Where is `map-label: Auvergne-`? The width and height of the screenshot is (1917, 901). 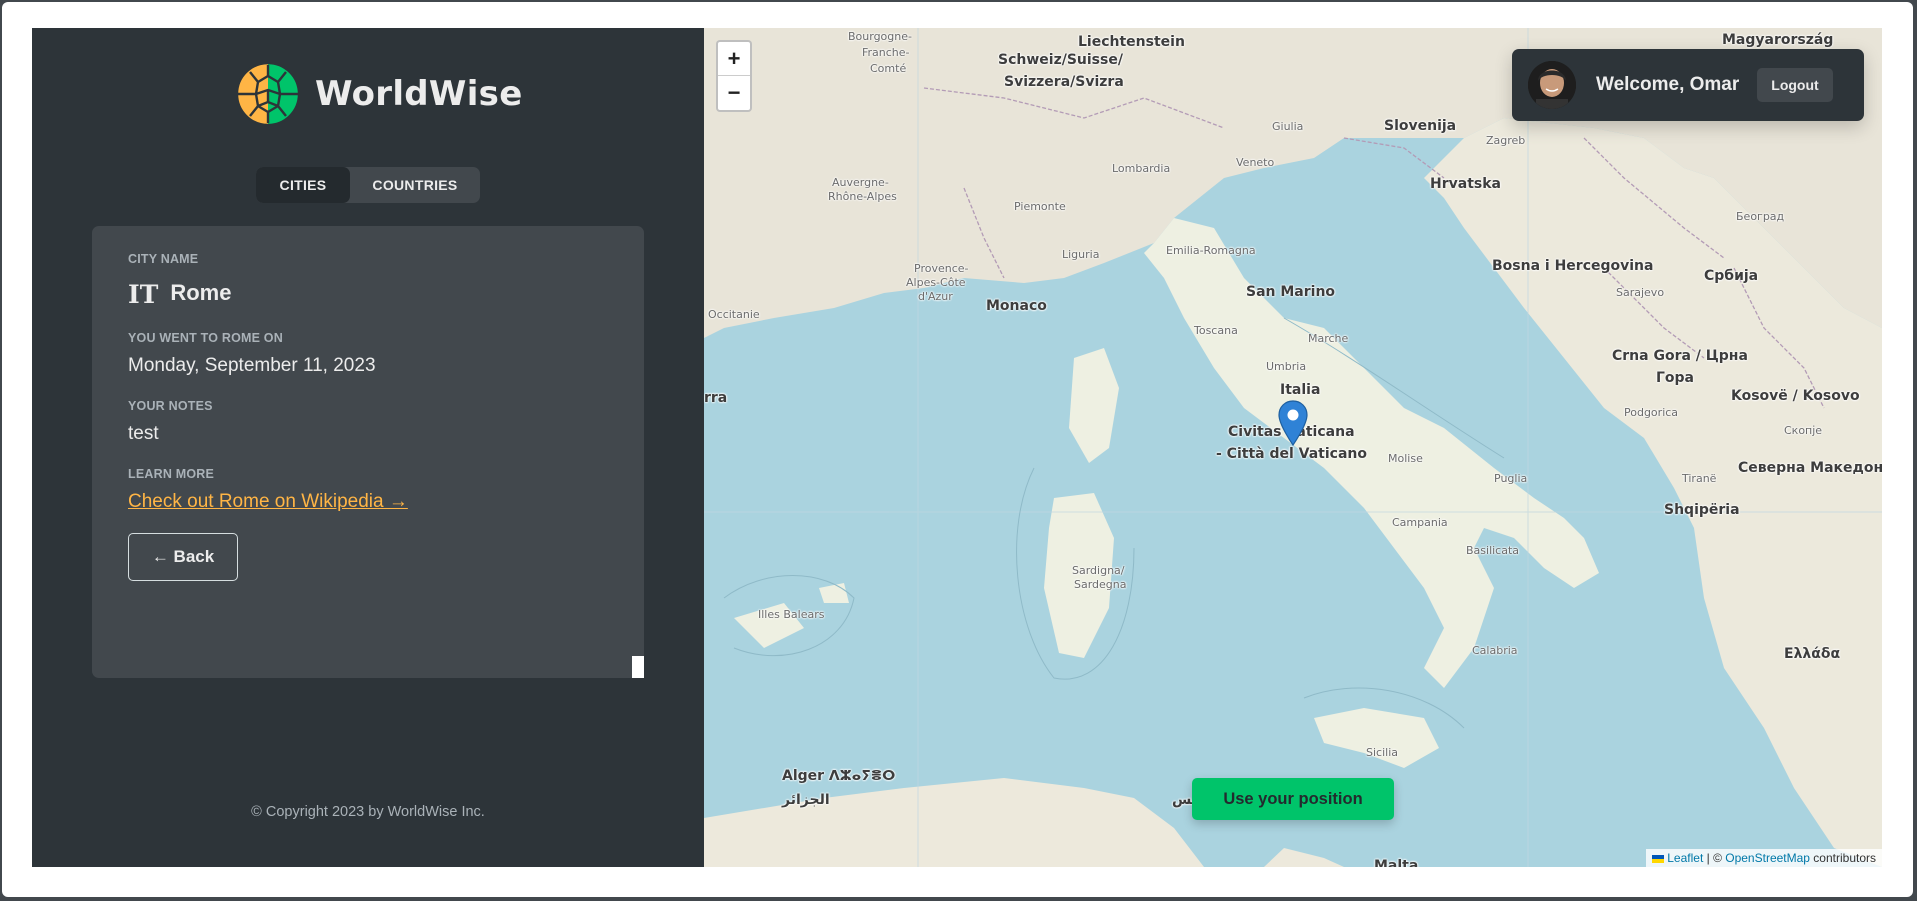
map-label: Auvergne- is located at coordinates (860, 182).